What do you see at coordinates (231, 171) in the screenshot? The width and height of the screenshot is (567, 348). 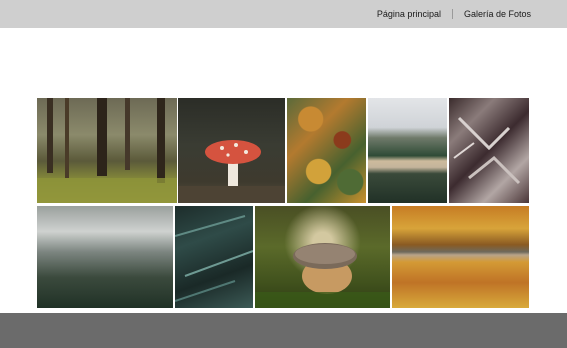 I see `mushroom-graphic` at bounding box center [231, 171].